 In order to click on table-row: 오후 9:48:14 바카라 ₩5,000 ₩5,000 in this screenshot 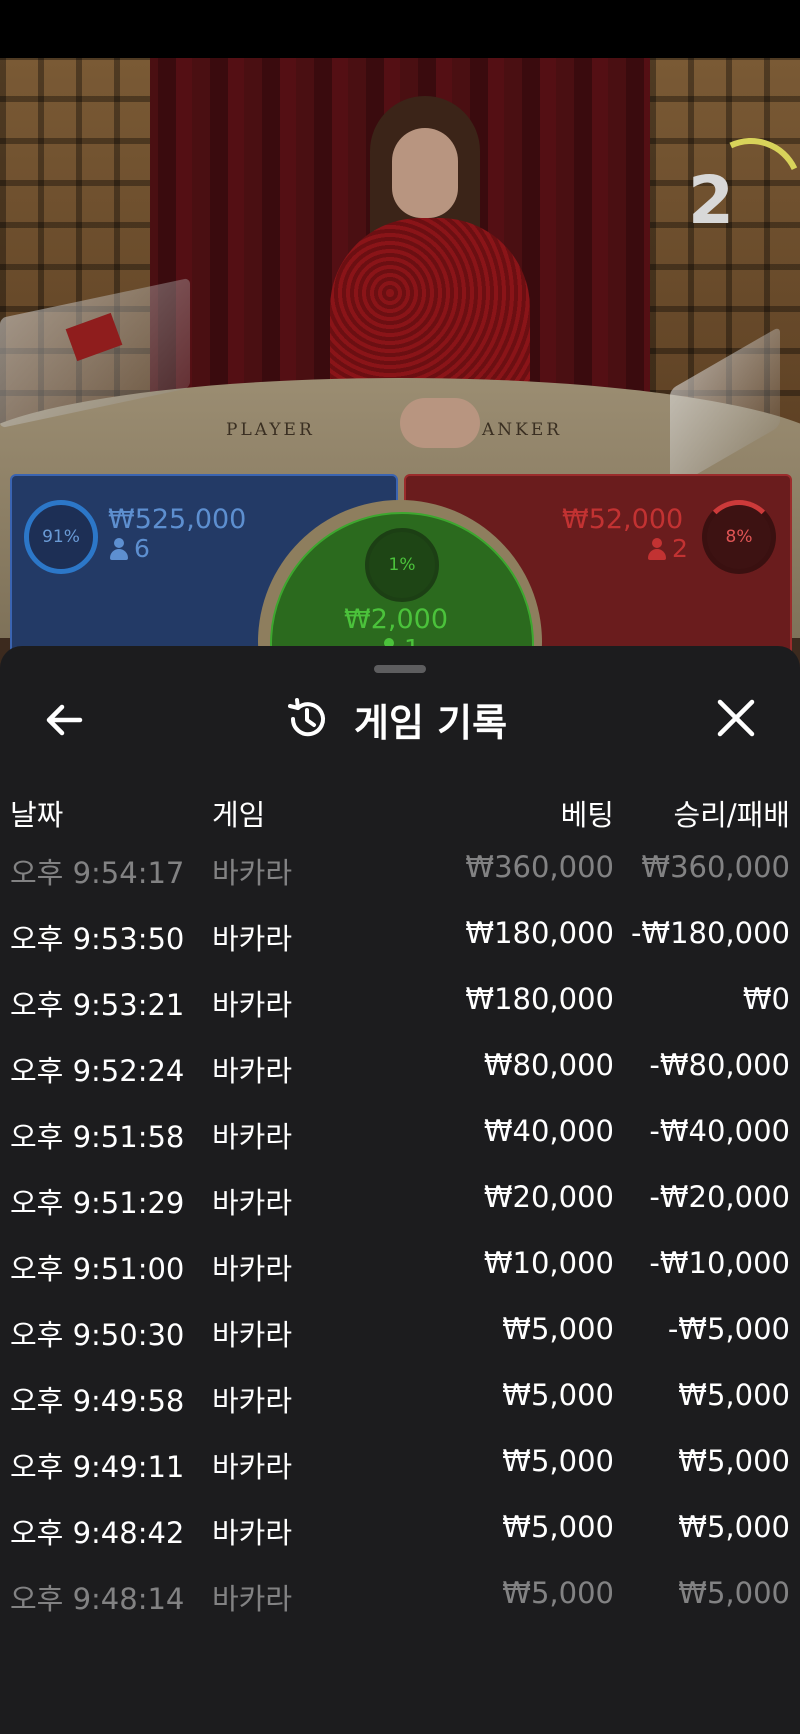, I will do `click(400, 1597)`.